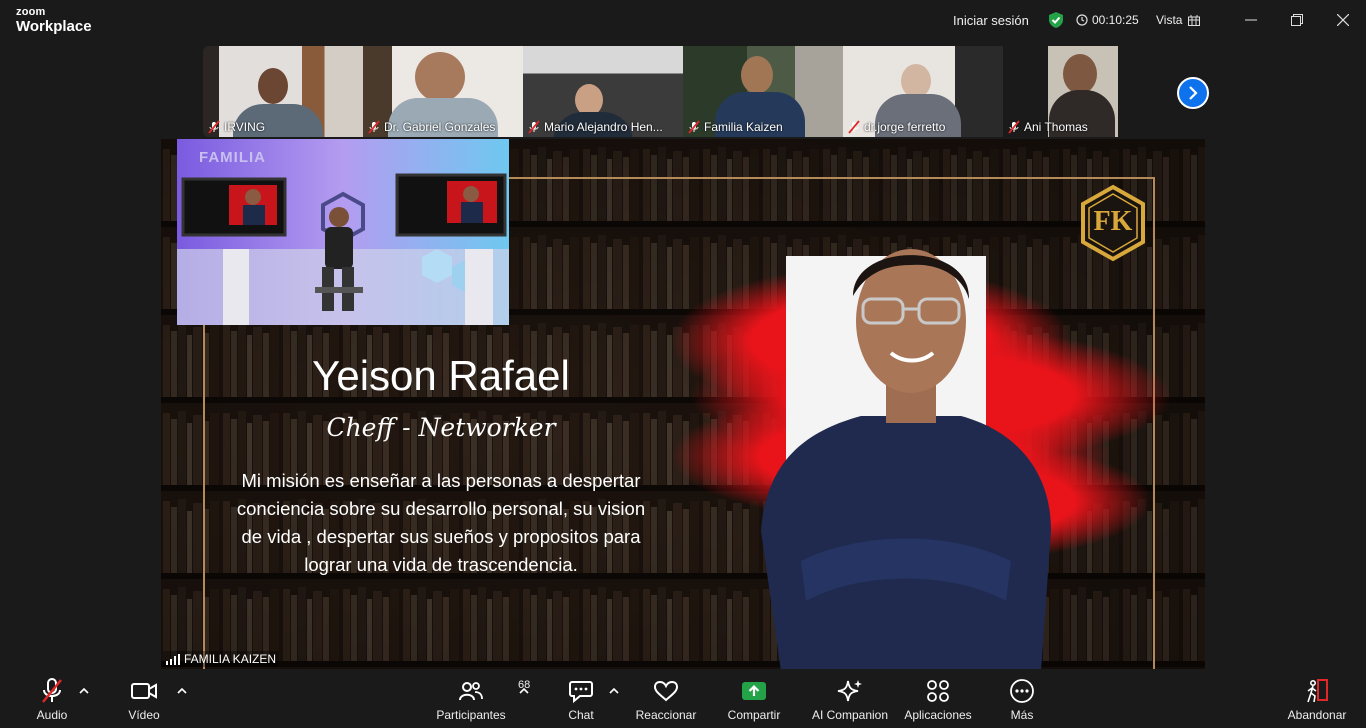  Describe the element at coordinates (1056, 20) in the screenshot. I see `security-shield-icon` at that location.